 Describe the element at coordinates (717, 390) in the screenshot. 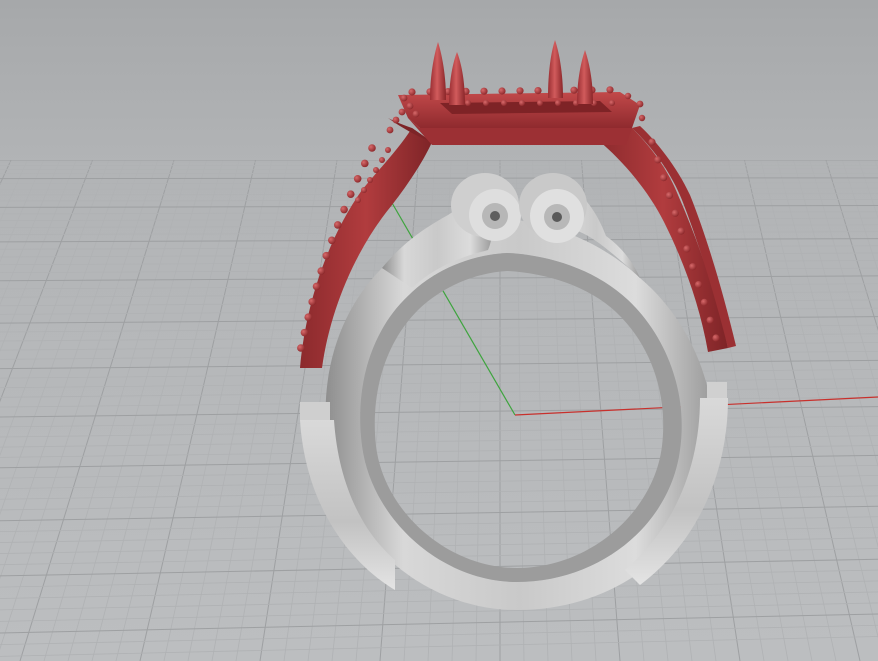

I see `right-shank-step` at that location.